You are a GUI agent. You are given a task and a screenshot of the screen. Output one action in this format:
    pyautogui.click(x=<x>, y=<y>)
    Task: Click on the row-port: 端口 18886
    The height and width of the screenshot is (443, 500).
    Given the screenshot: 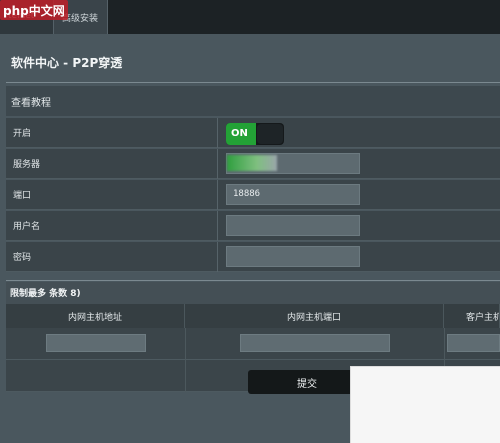 What is the action you would take?
    pyautogui.click(x=253, y=195)
    